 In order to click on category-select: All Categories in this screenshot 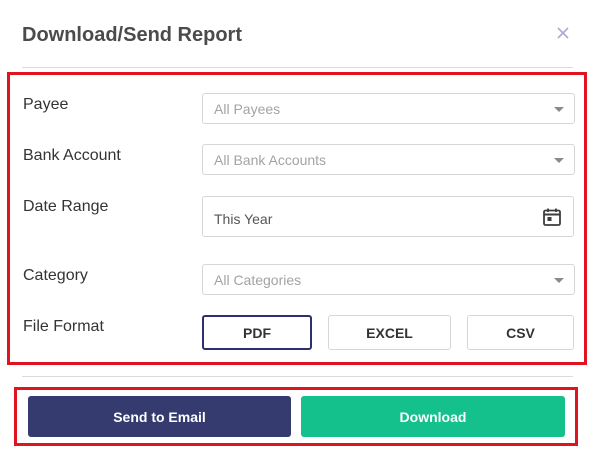, I will do `click(388, 279)`.